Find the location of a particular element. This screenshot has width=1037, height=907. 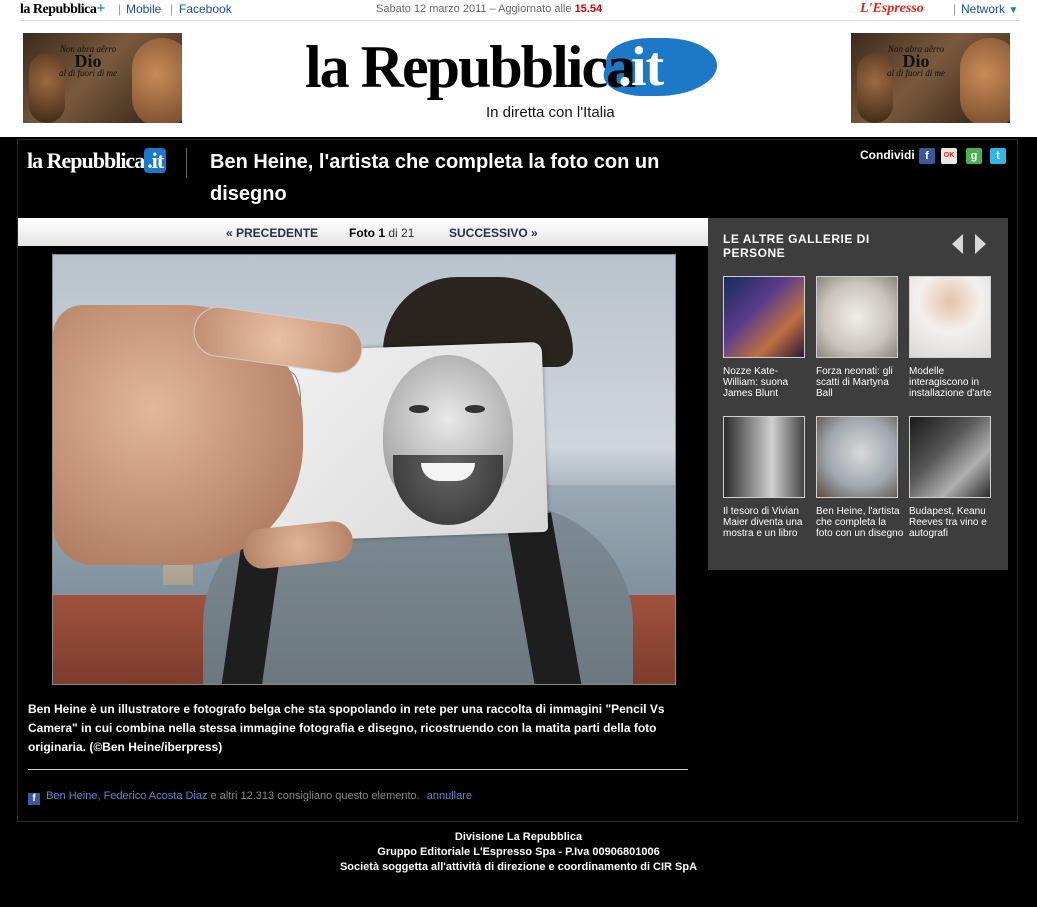

footer-line: Divisione La Repubblica is located at coordinates (518, 837).